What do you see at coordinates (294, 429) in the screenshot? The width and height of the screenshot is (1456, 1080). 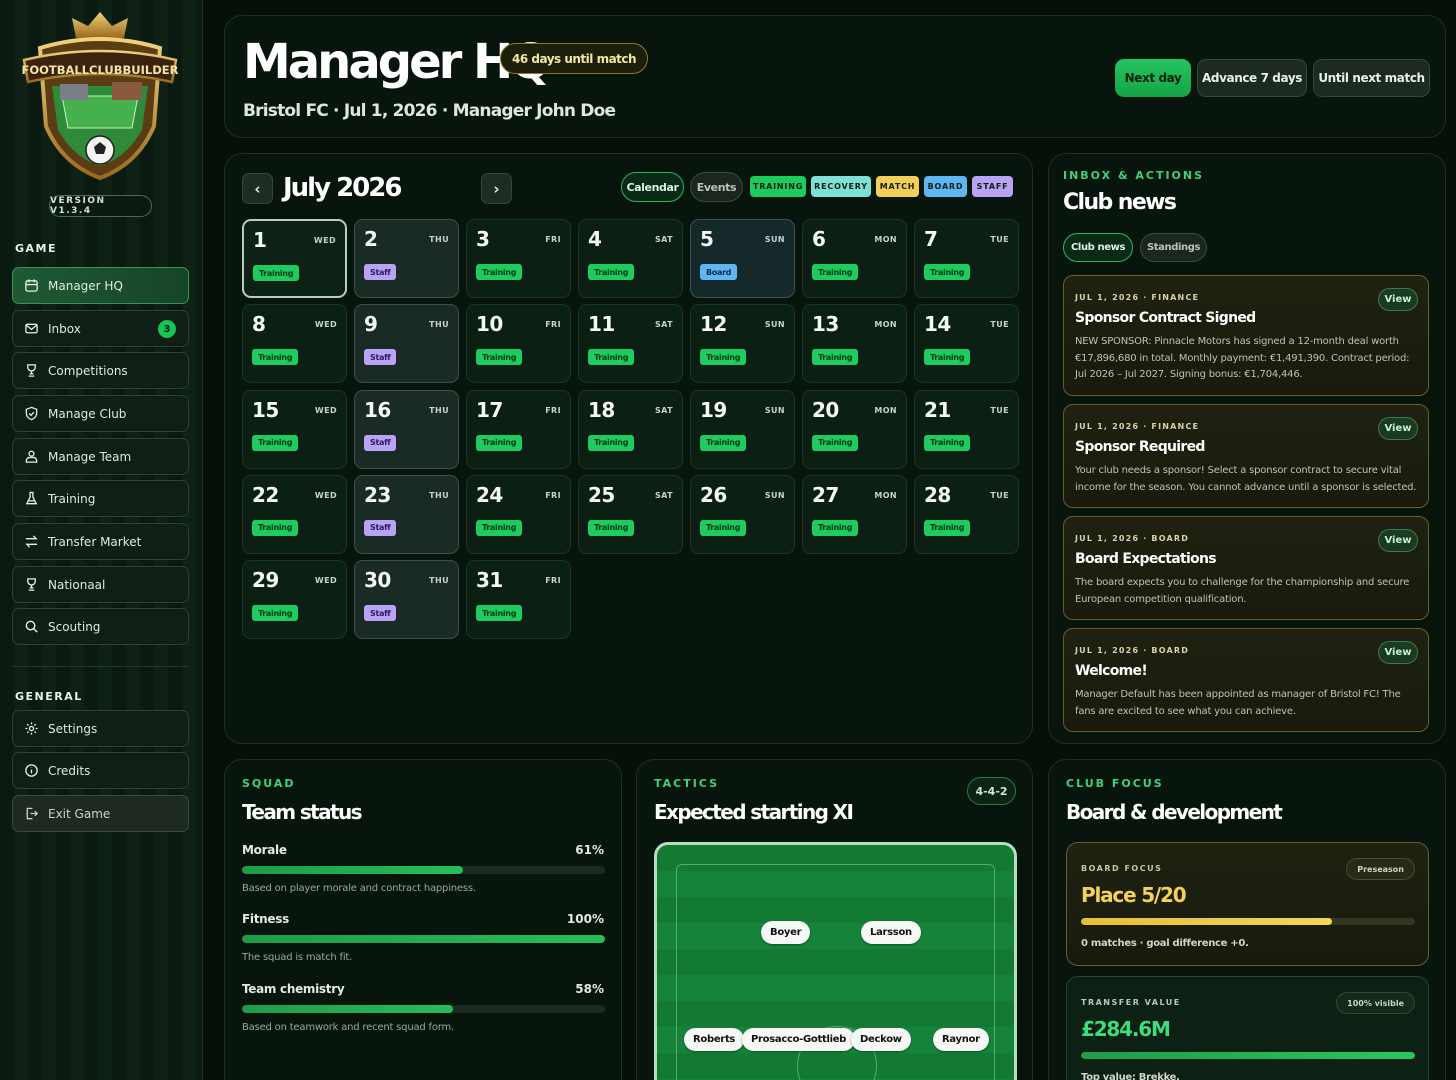 I see `calendar-day: 15 WED Training` at bounding box center [294, 429].